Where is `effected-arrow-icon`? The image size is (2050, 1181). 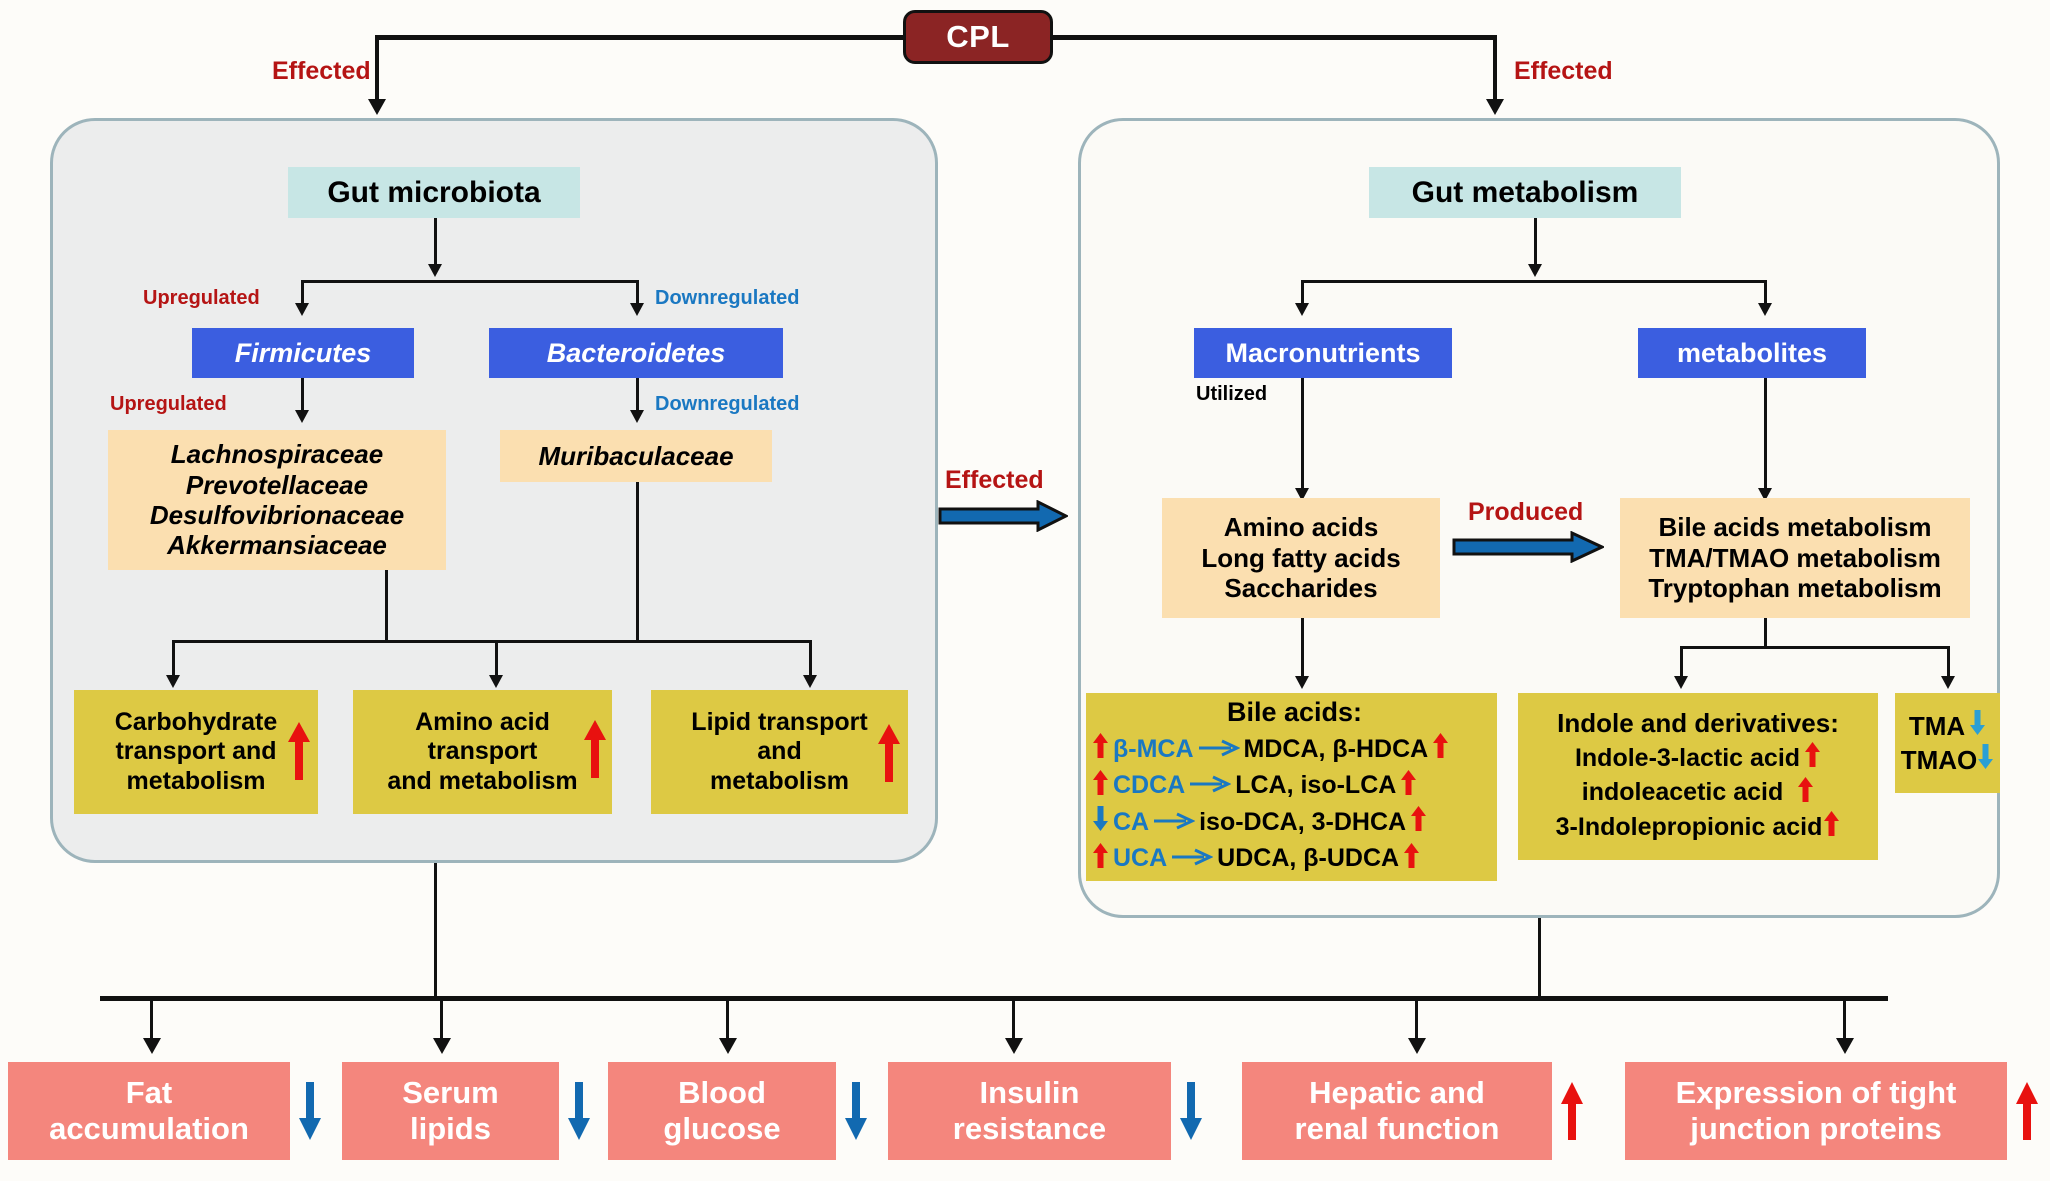
effected-arrow-icon is located at coordinates (1004, 518).